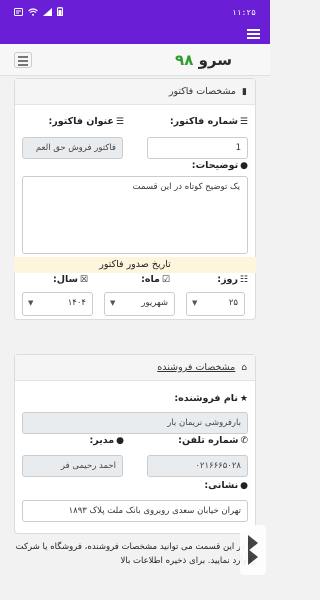 The height and width of the screenshot is (600, 320). Describe the element at coordinates (244, 368) in the screenshot. I see `home-icon: ⌂` at that location.